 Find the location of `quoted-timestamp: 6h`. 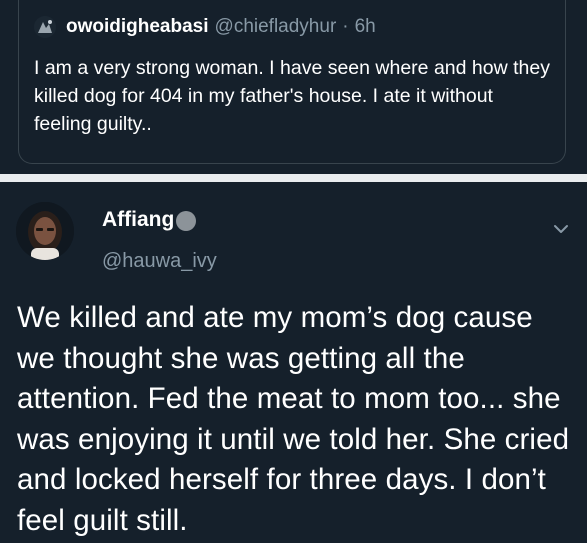

quoted-timestamp: 6h is located at coordinates (365, 27).